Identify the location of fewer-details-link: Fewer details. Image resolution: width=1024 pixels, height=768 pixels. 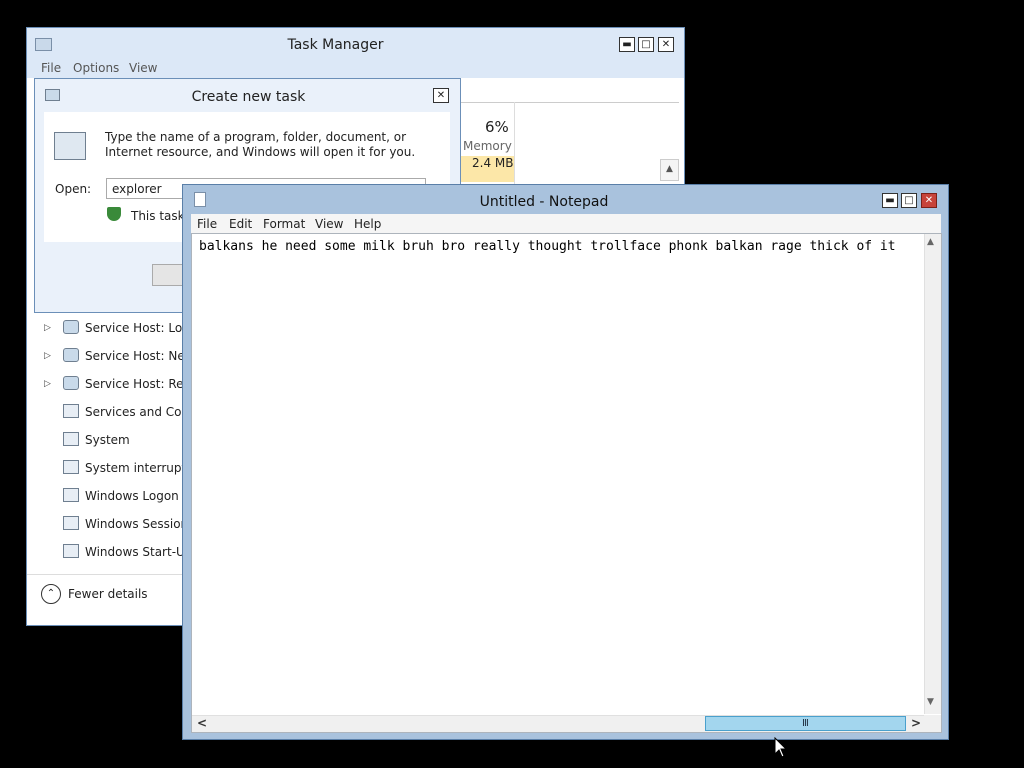
(108, 594).